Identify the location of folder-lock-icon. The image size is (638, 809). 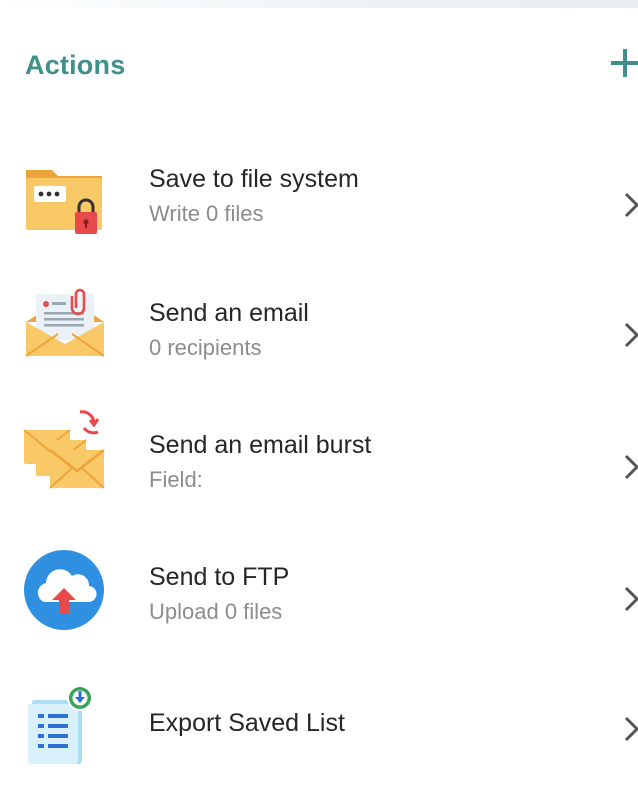
(65, 195).